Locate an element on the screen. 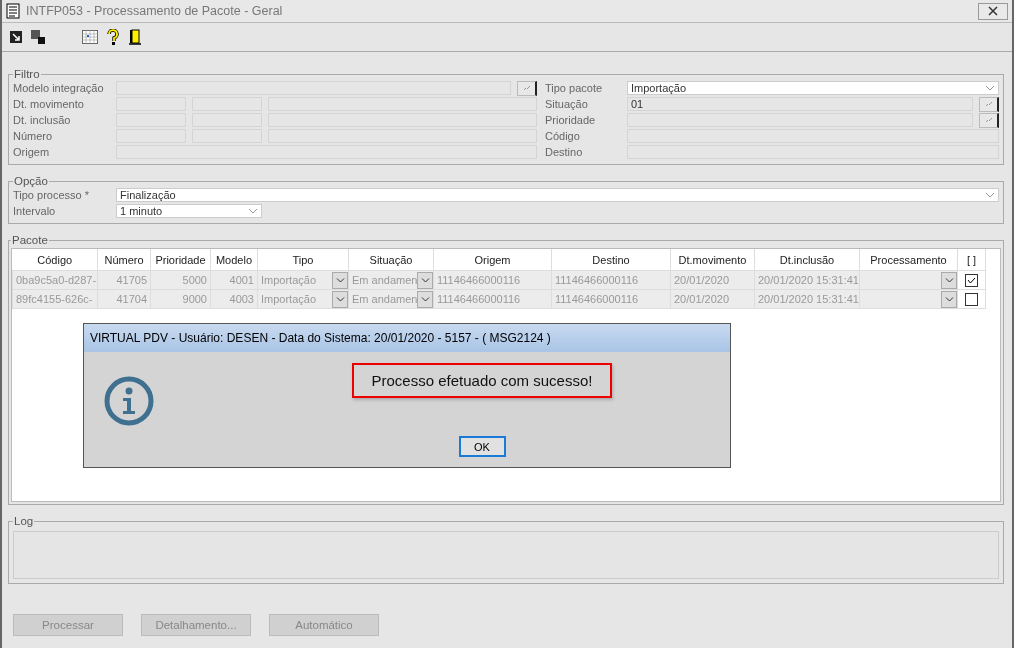  group-title: Filtro is located at coordinates (27, 74).